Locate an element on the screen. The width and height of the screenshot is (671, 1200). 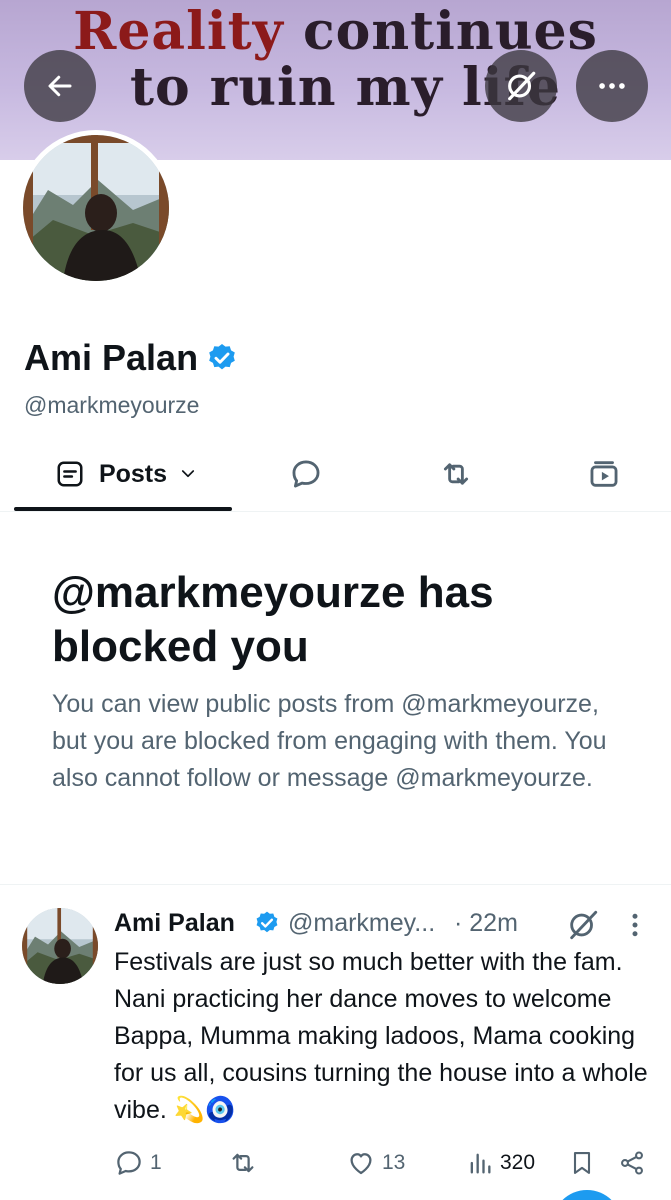
more-options-button is located at coordinates (612, 86).